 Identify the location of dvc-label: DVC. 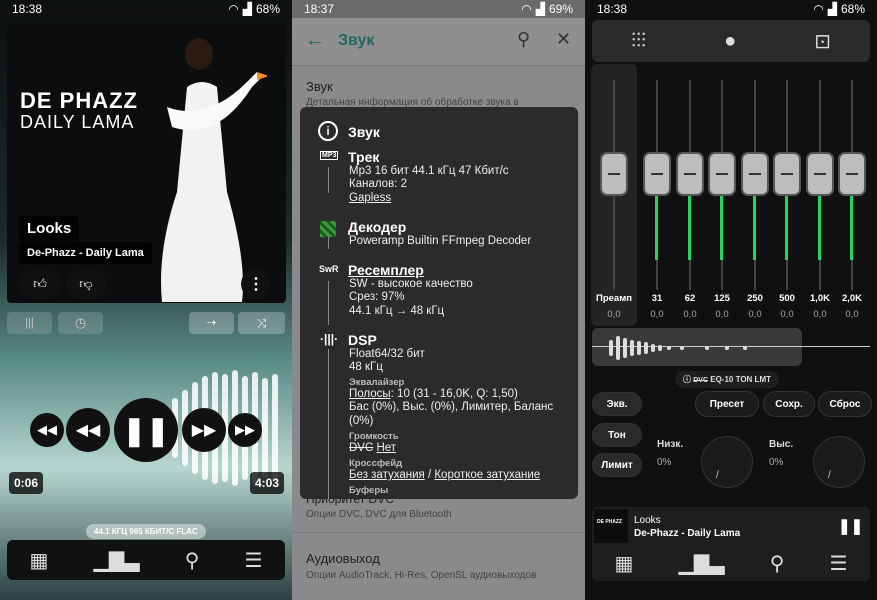
(361, 448).